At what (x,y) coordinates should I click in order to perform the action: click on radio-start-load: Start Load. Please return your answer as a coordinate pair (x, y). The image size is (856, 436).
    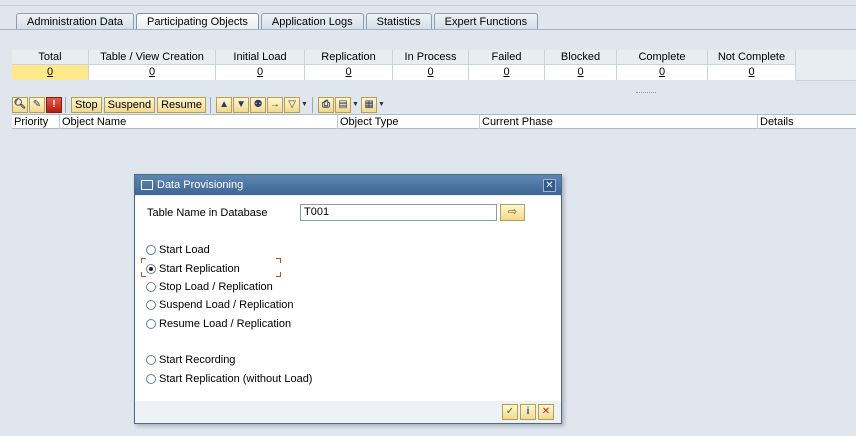
    Looking at the image, I should click on (178, 249).